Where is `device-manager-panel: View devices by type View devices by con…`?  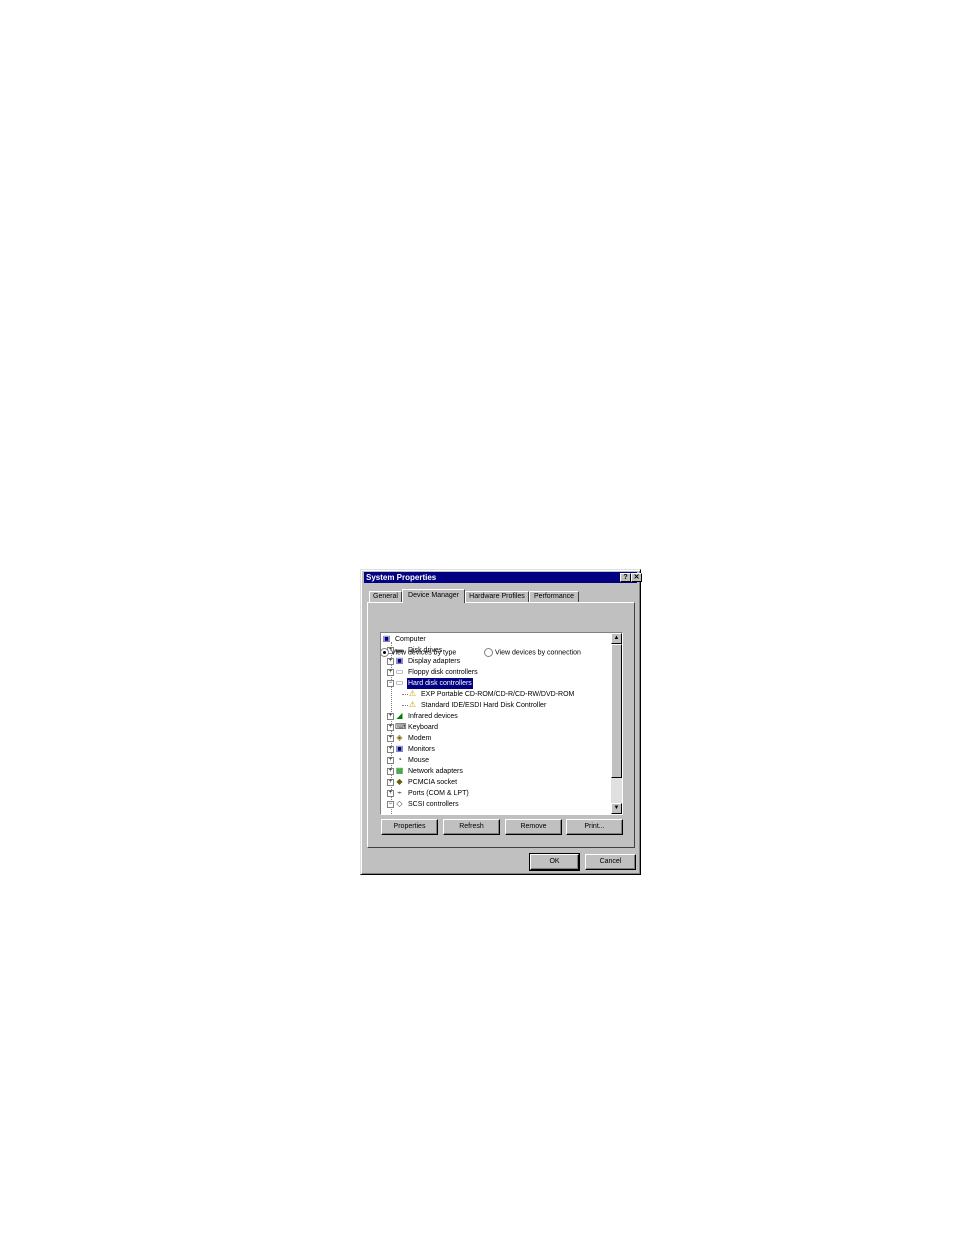 device-manager-panel: View devices by type View devices by con… is located at coordinates (501, 725).